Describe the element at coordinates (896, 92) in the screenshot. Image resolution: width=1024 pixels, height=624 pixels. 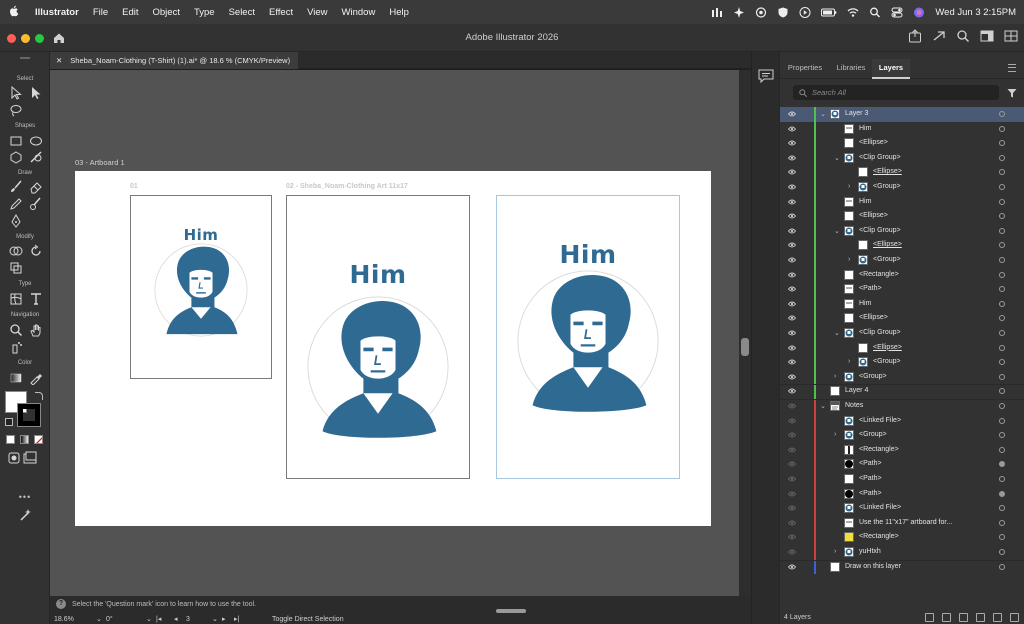
I see `layers-search-input: Search All` at that location.